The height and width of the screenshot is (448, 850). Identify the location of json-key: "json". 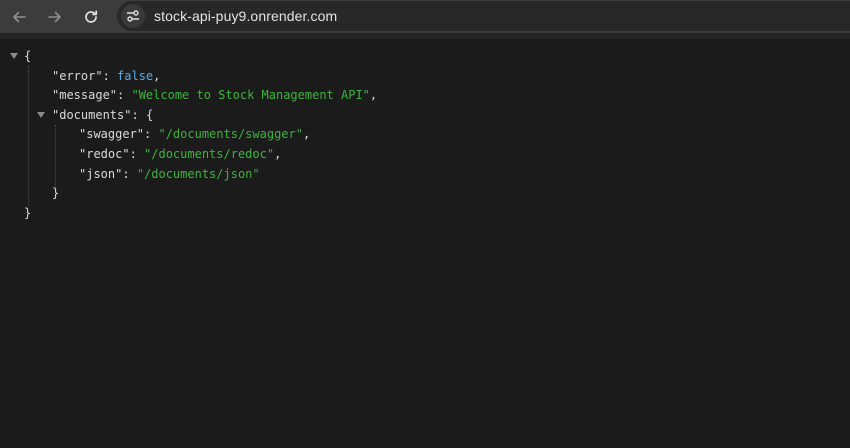
(101, 173).